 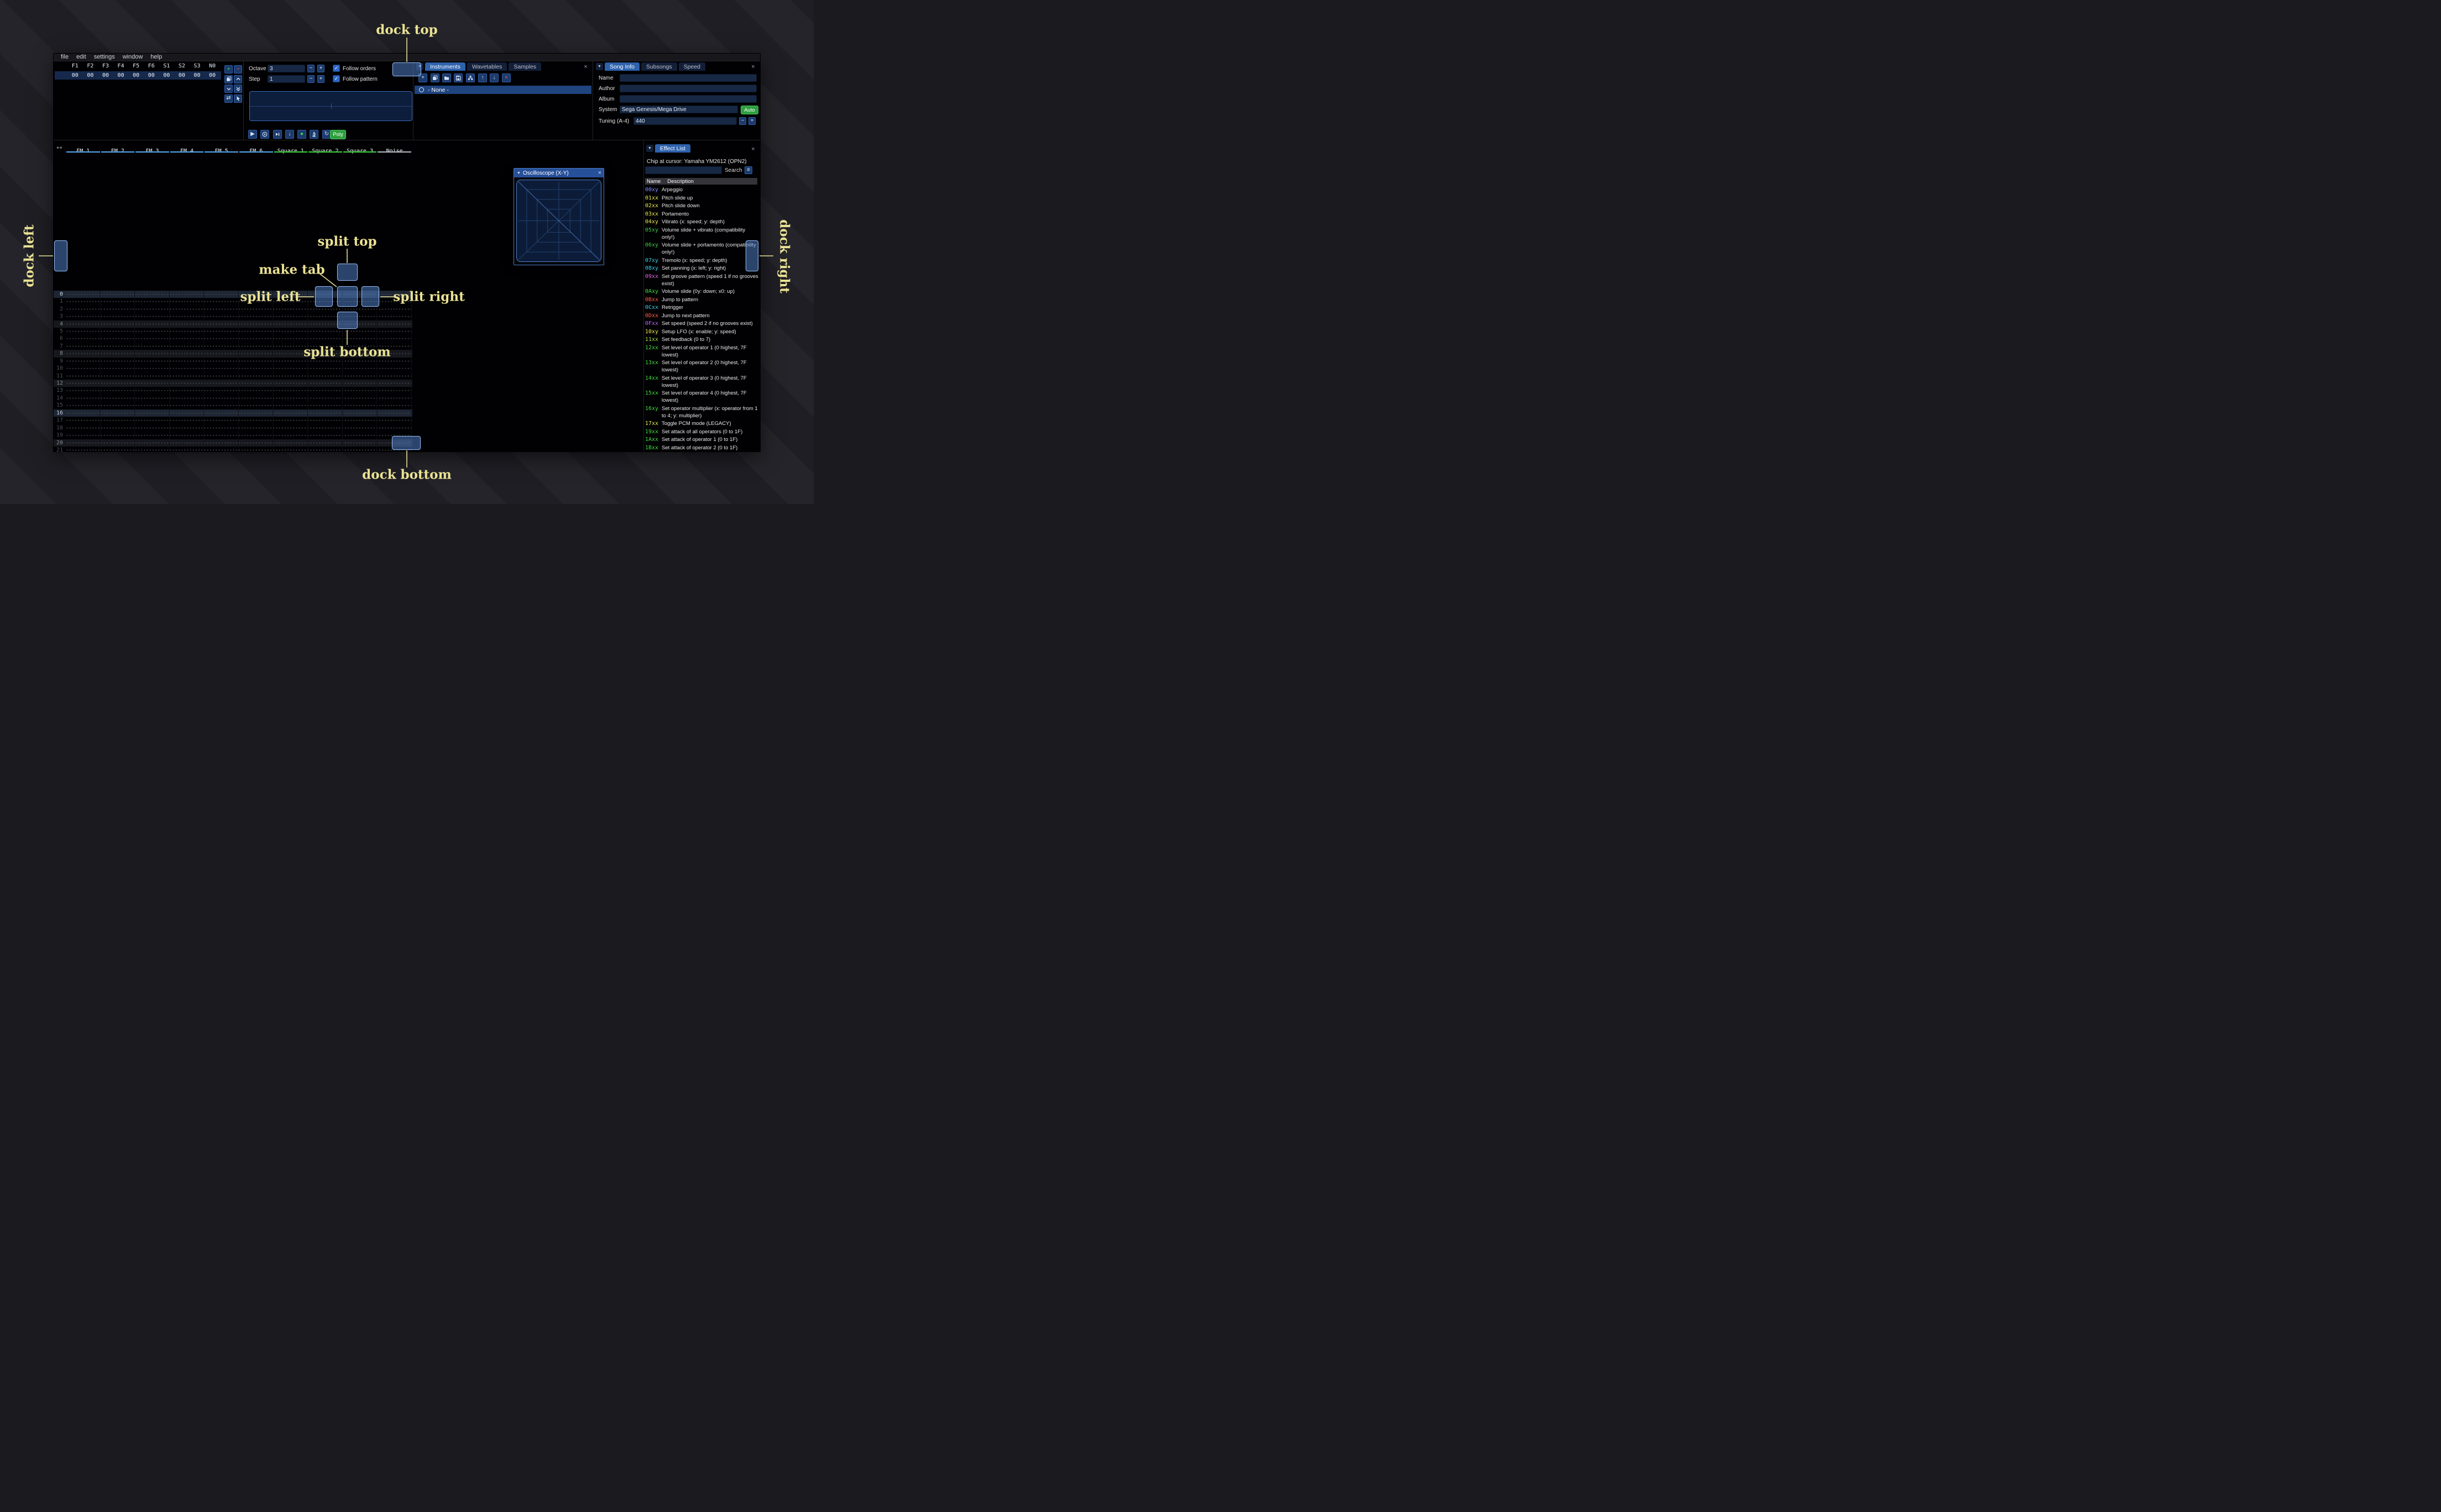 I want to click on album-field, so click(x=688, y=99).